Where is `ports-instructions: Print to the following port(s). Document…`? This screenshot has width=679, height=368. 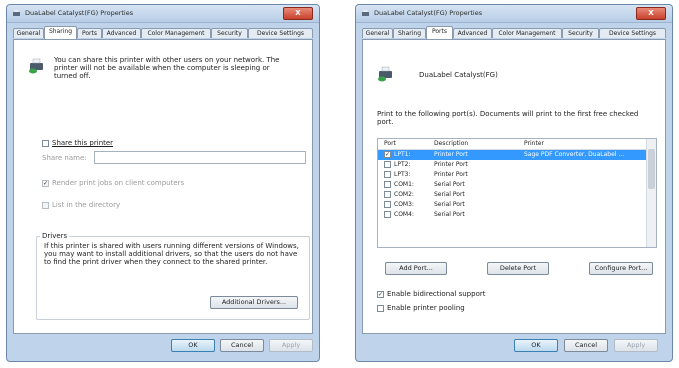
ports-instructions: Print to the following port(s). Document… is located at coordinates (508, 118).